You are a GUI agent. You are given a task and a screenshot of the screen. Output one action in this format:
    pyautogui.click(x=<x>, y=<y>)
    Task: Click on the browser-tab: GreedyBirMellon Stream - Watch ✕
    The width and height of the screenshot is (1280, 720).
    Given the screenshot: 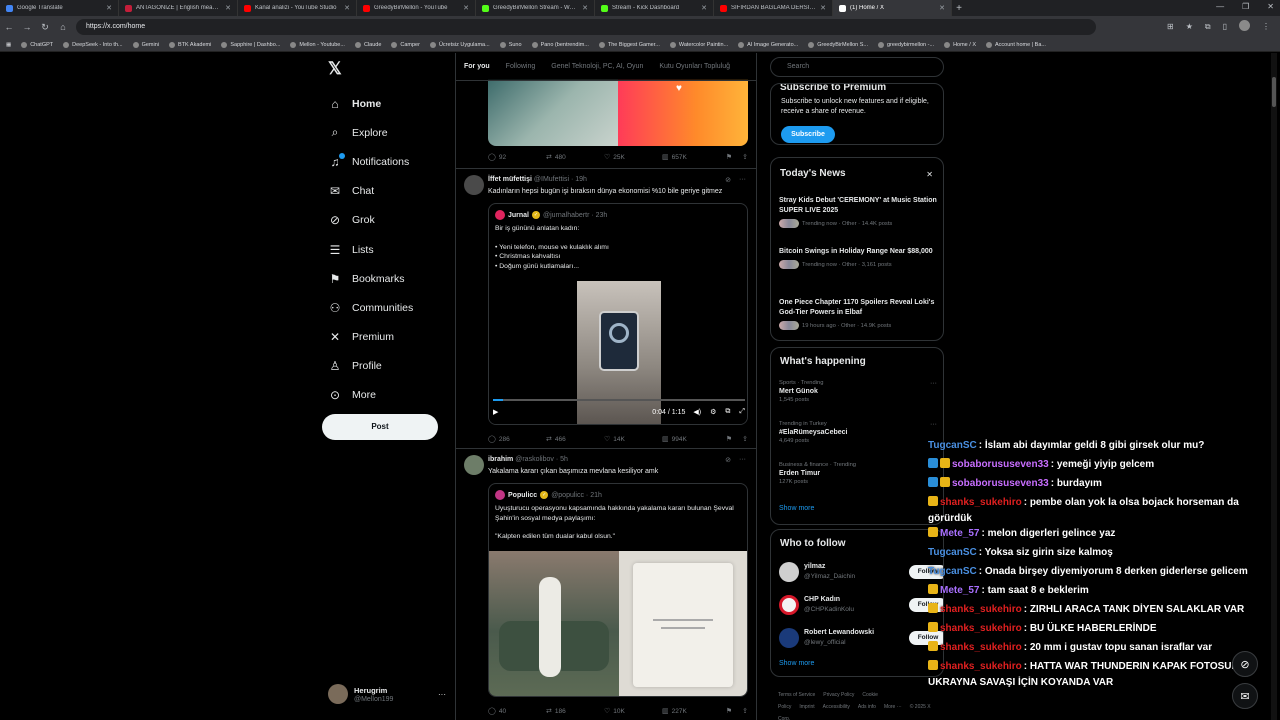 What is the action you would take?
    pyautogui.click(x=535, y=8)
    